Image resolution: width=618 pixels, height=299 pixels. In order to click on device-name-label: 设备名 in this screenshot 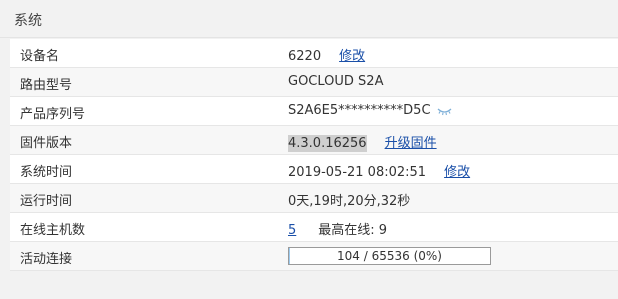, I will do `click(40, 56)`.